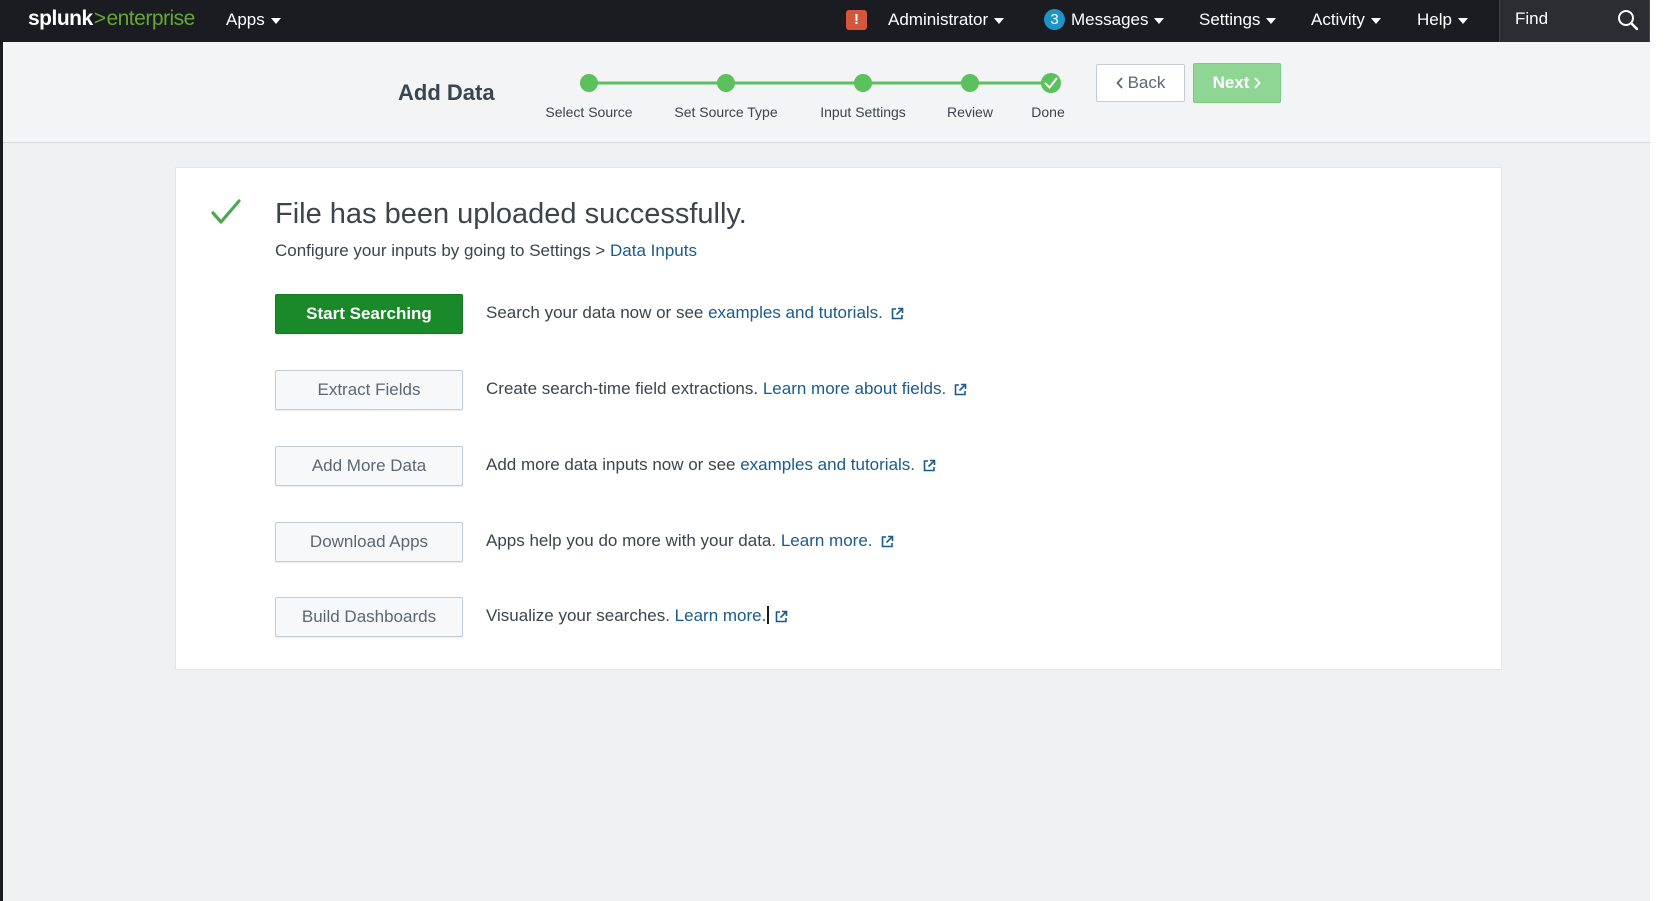  What do you see at coordinates (369, 390) in the screenshot?
I see `extract-fields-button: Extract Fields` at bounding box center [369, 390].